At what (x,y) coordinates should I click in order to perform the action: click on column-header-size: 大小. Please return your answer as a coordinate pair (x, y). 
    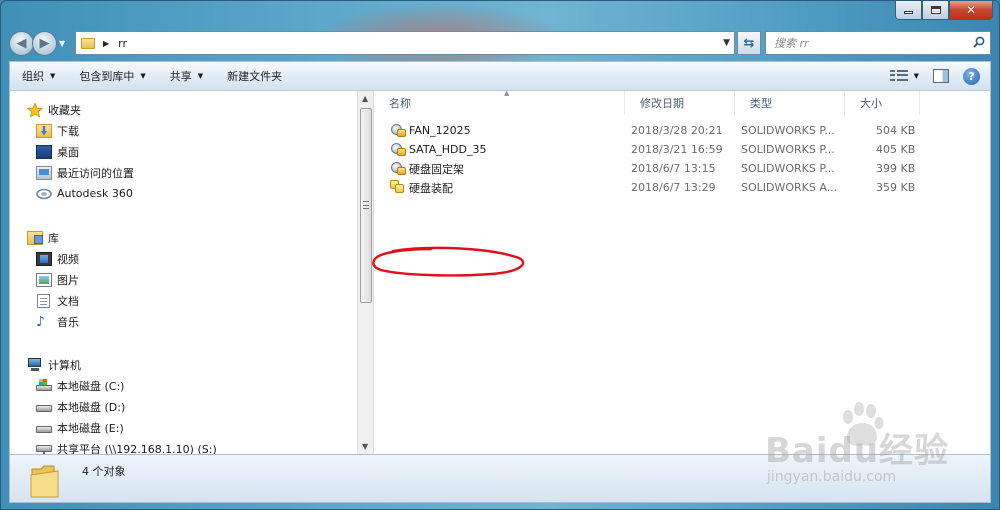
    Looking at the image, I should click on (882, 103).